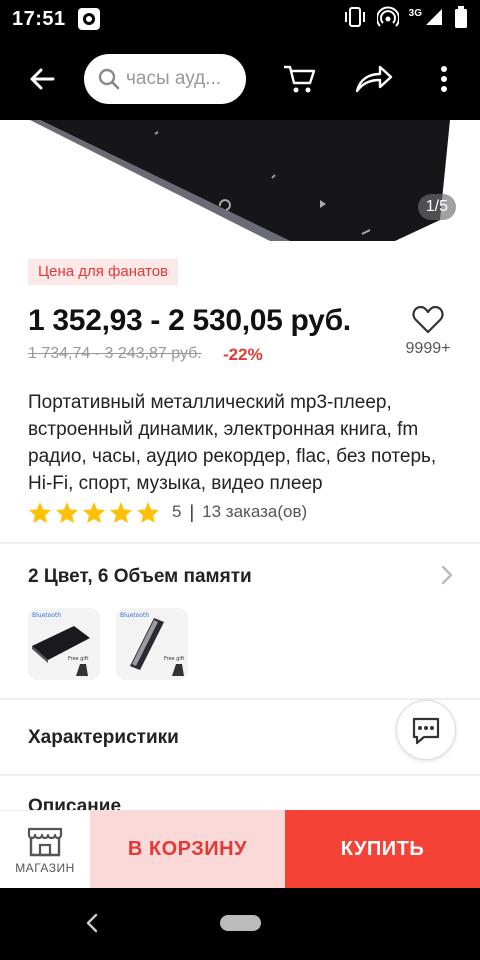 The width and height of the screenshot is (480, 960). I want to click on store-button: МАГАЗИН, so click(45, 849).